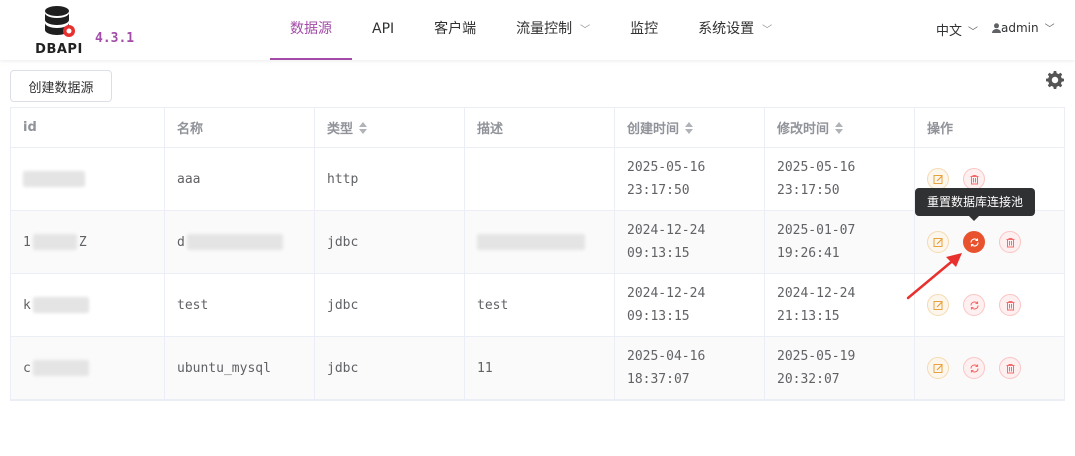 This screenshot has height=456, width=1075. I want to click on cell-created: 2025-04-16 18:37:07, so click(690, 368).